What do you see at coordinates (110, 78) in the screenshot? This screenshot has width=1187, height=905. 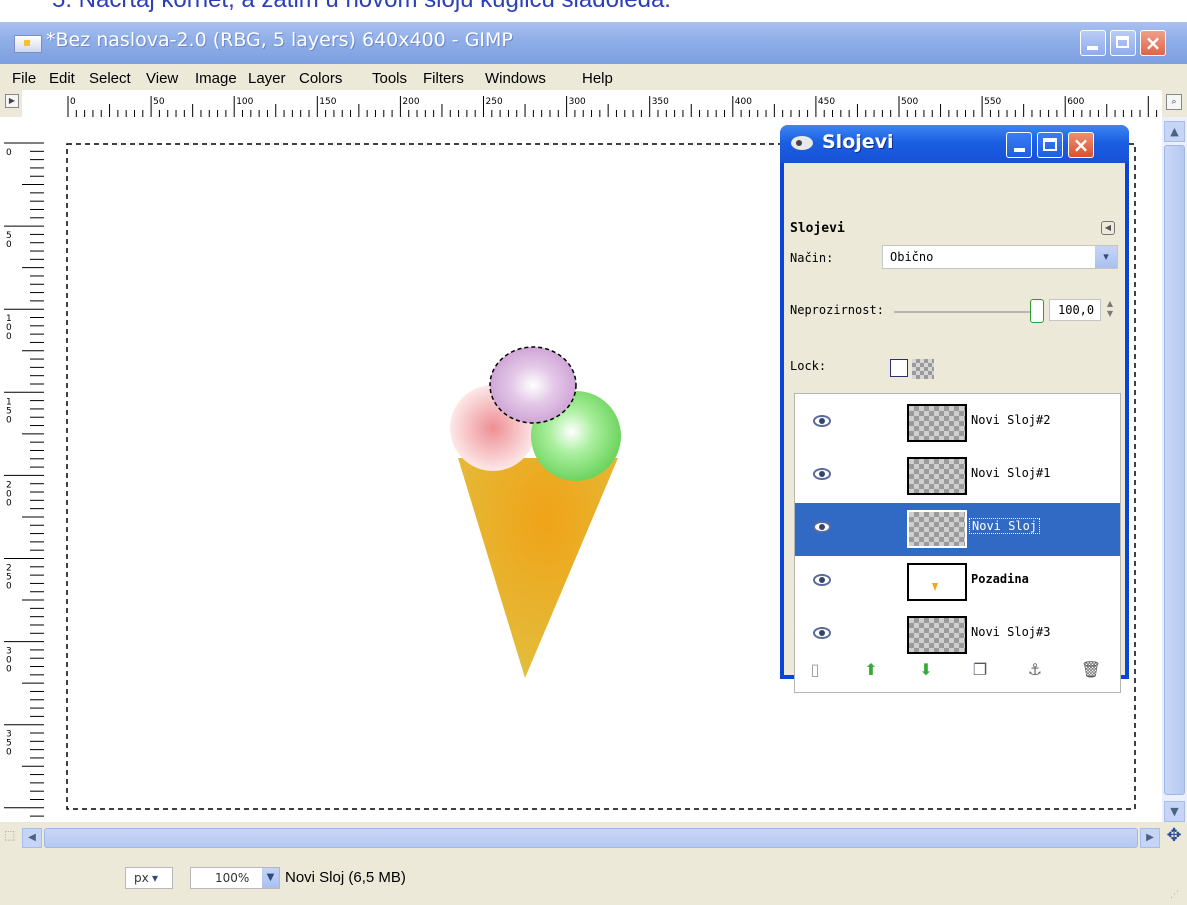 I see `menu-select: Select` at bounding box center [110, 78].